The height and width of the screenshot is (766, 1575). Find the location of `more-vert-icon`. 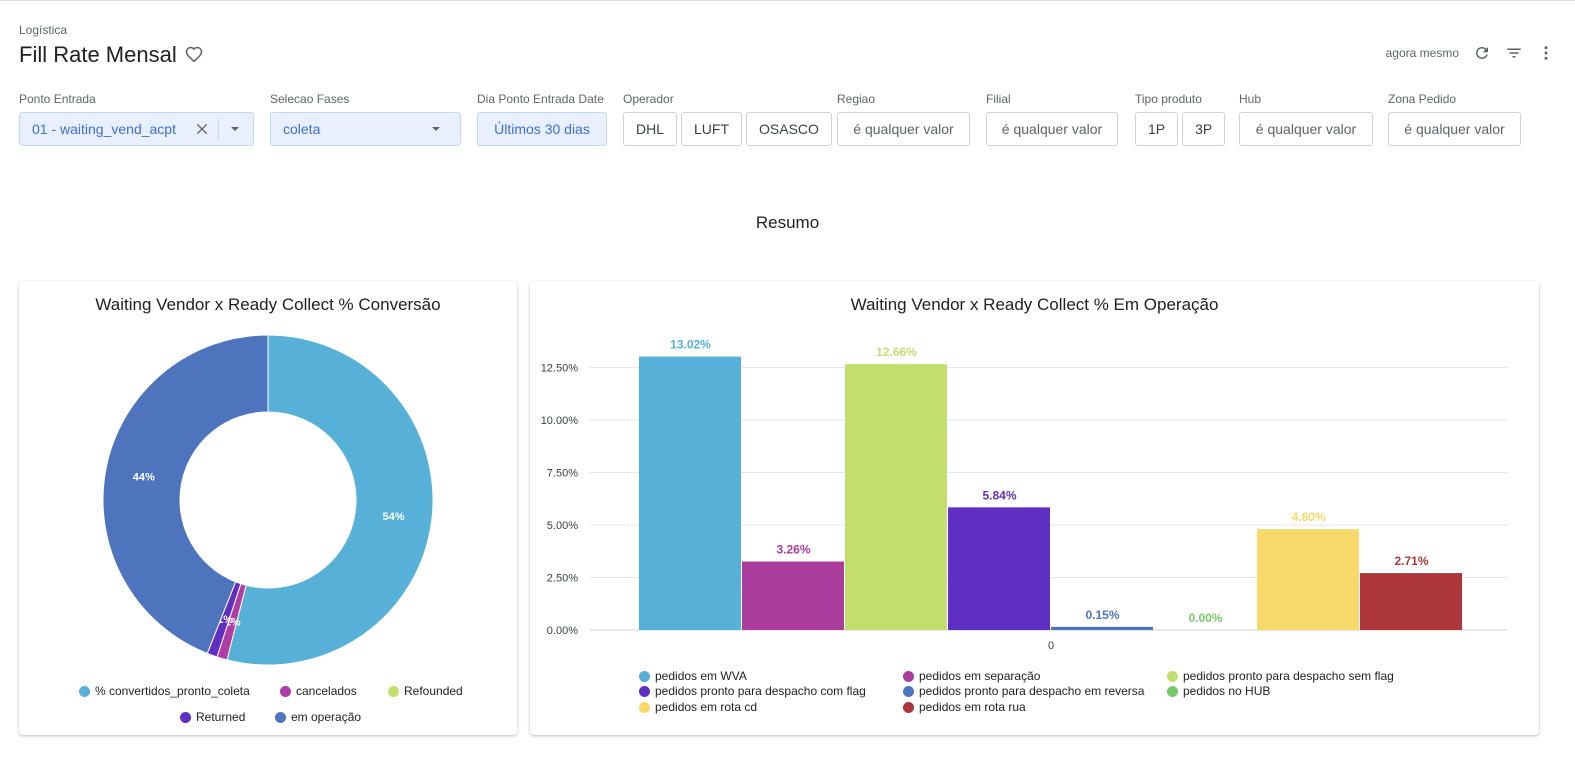

more-vert-icon is located at coordinates (1546, 53).